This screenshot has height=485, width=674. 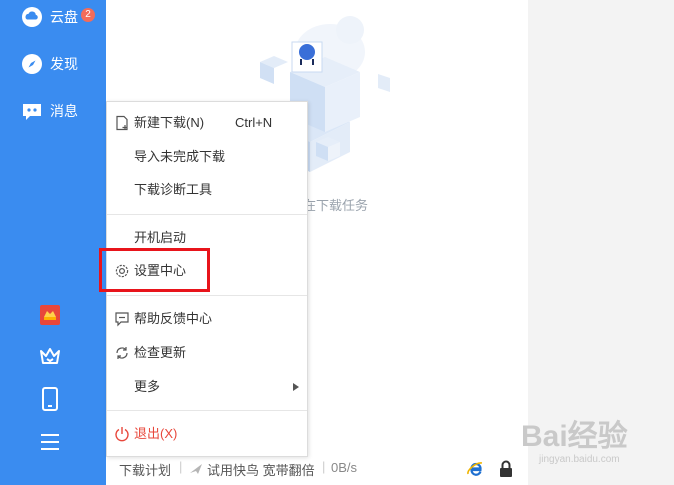 I want to click on menu-item-more: 更多, so click(x=207, y=387).